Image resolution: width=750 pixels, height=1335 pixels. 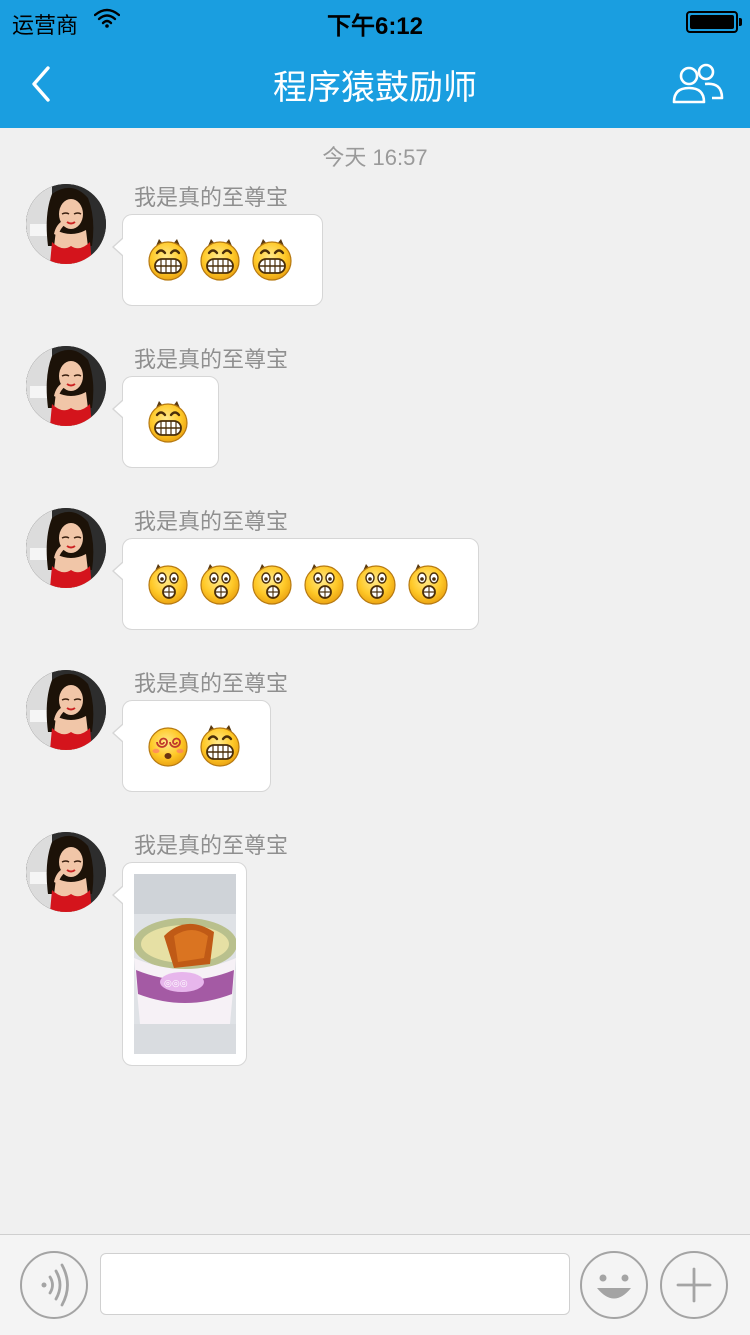 What do you see at coordinates (168, 745) in the screenshot?
I see `dizzy-emoji-icon` at bounding box center [168, 745].